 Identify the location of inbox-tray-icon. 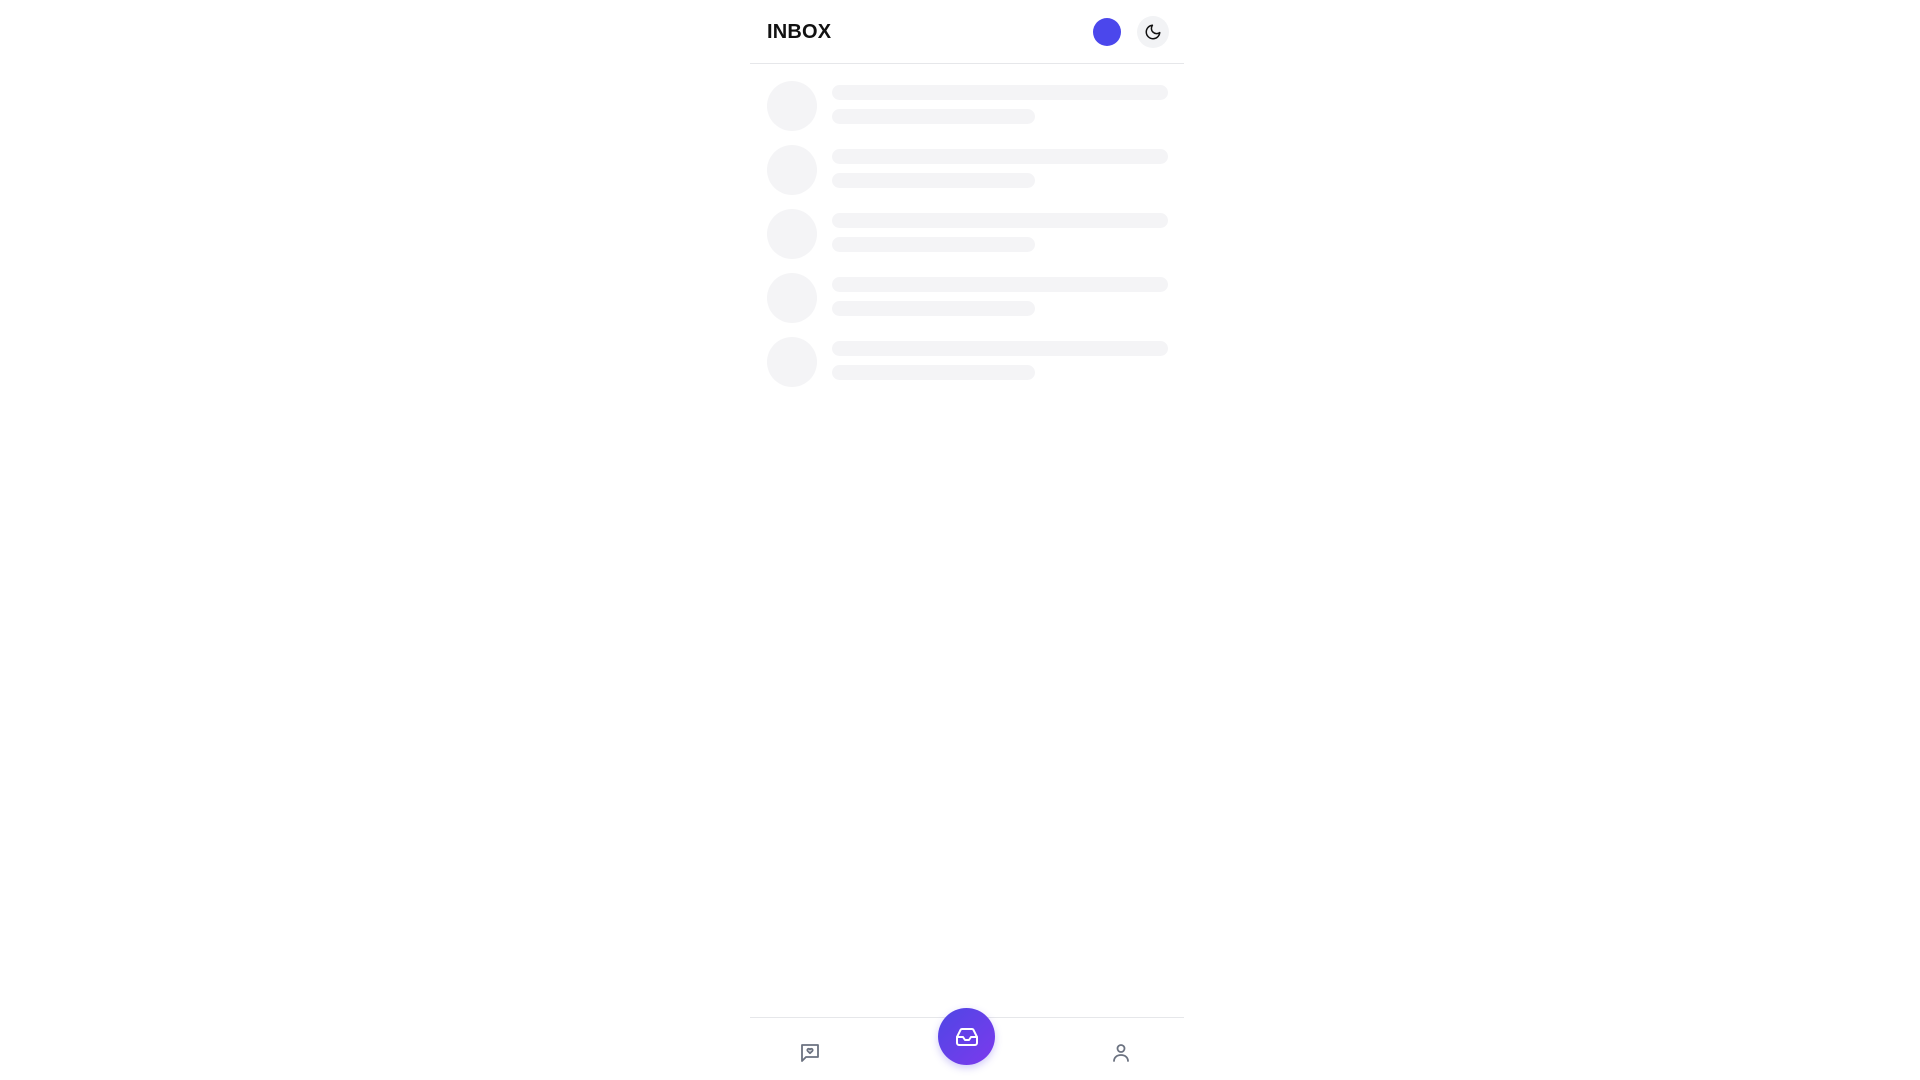
(967, 1037).